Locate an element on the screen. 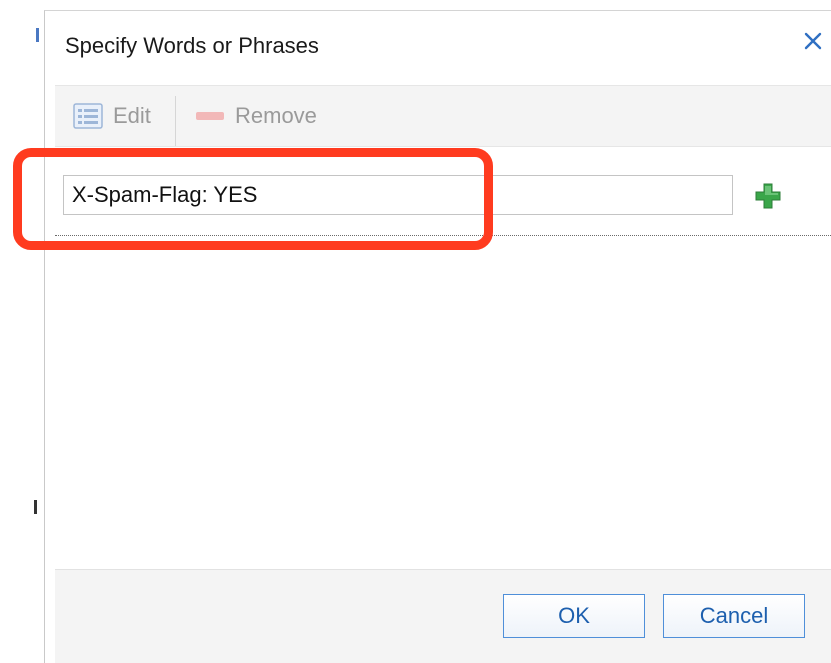  dialog-title-bar: Specify Words or Phrases is located at coordinates (438, 45).